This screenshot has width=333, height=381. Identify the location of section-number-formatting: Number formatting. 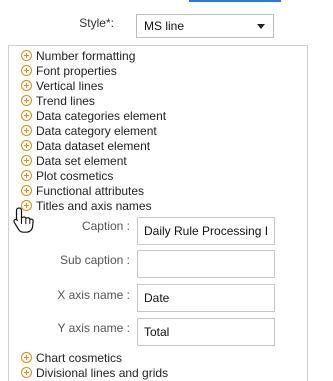
(78, 55).